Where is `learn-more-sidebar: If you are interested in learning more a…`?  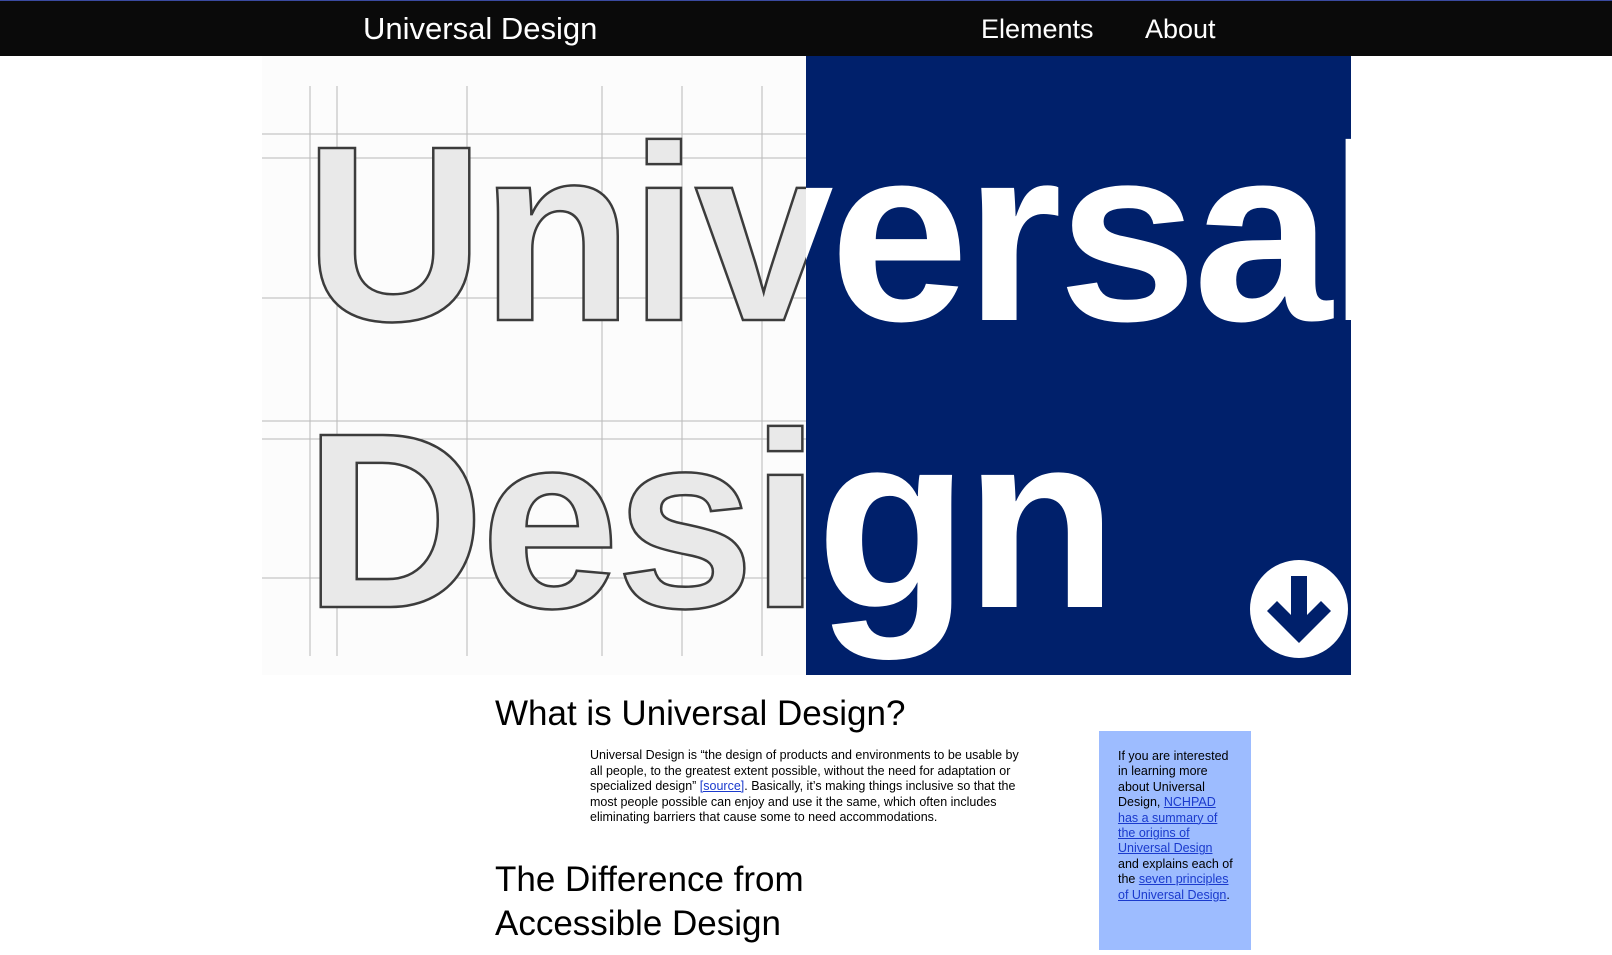
learn-more-sidebar: If you are interested in learning more a… is located at coordinates (1175, 840).